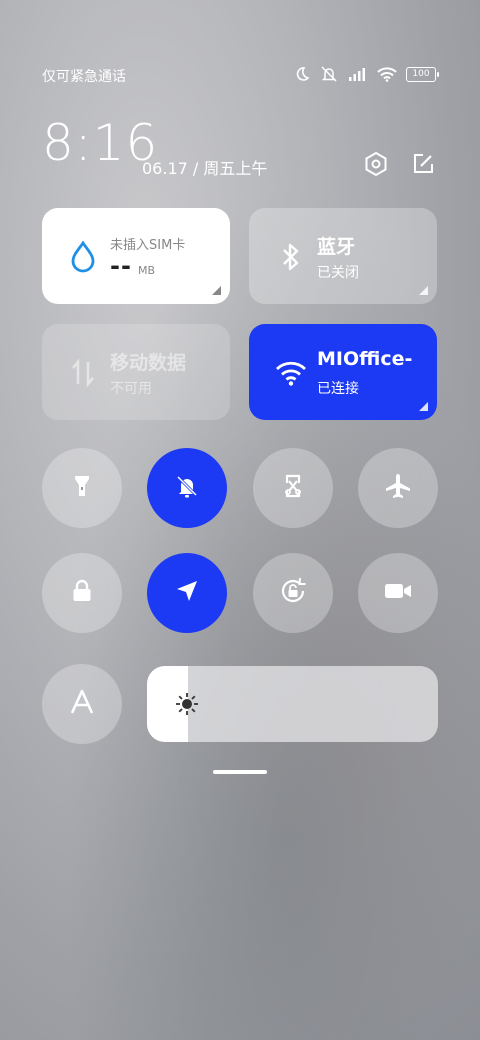 The height and width of the screenshot is (1040, 480). What do you see at coordinates (205, 168) in the screenshot?
I see `date: 06.17 / 周五上午` at bounding box center [205, 168].